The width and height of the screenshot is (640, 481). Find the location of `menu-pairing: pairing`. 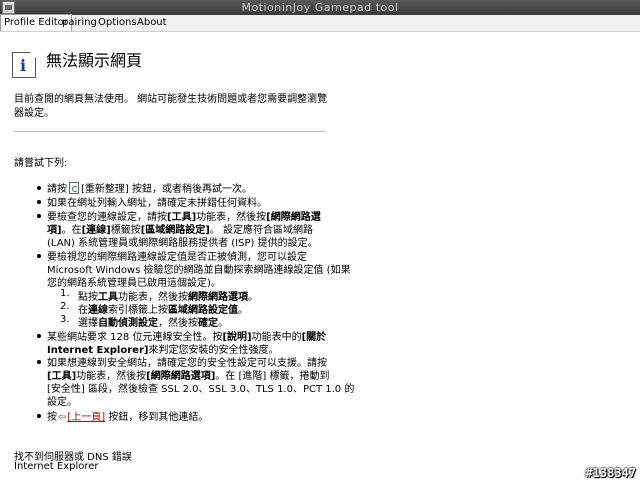

menu-pairing: pairing is located at coordinates (79, 23).